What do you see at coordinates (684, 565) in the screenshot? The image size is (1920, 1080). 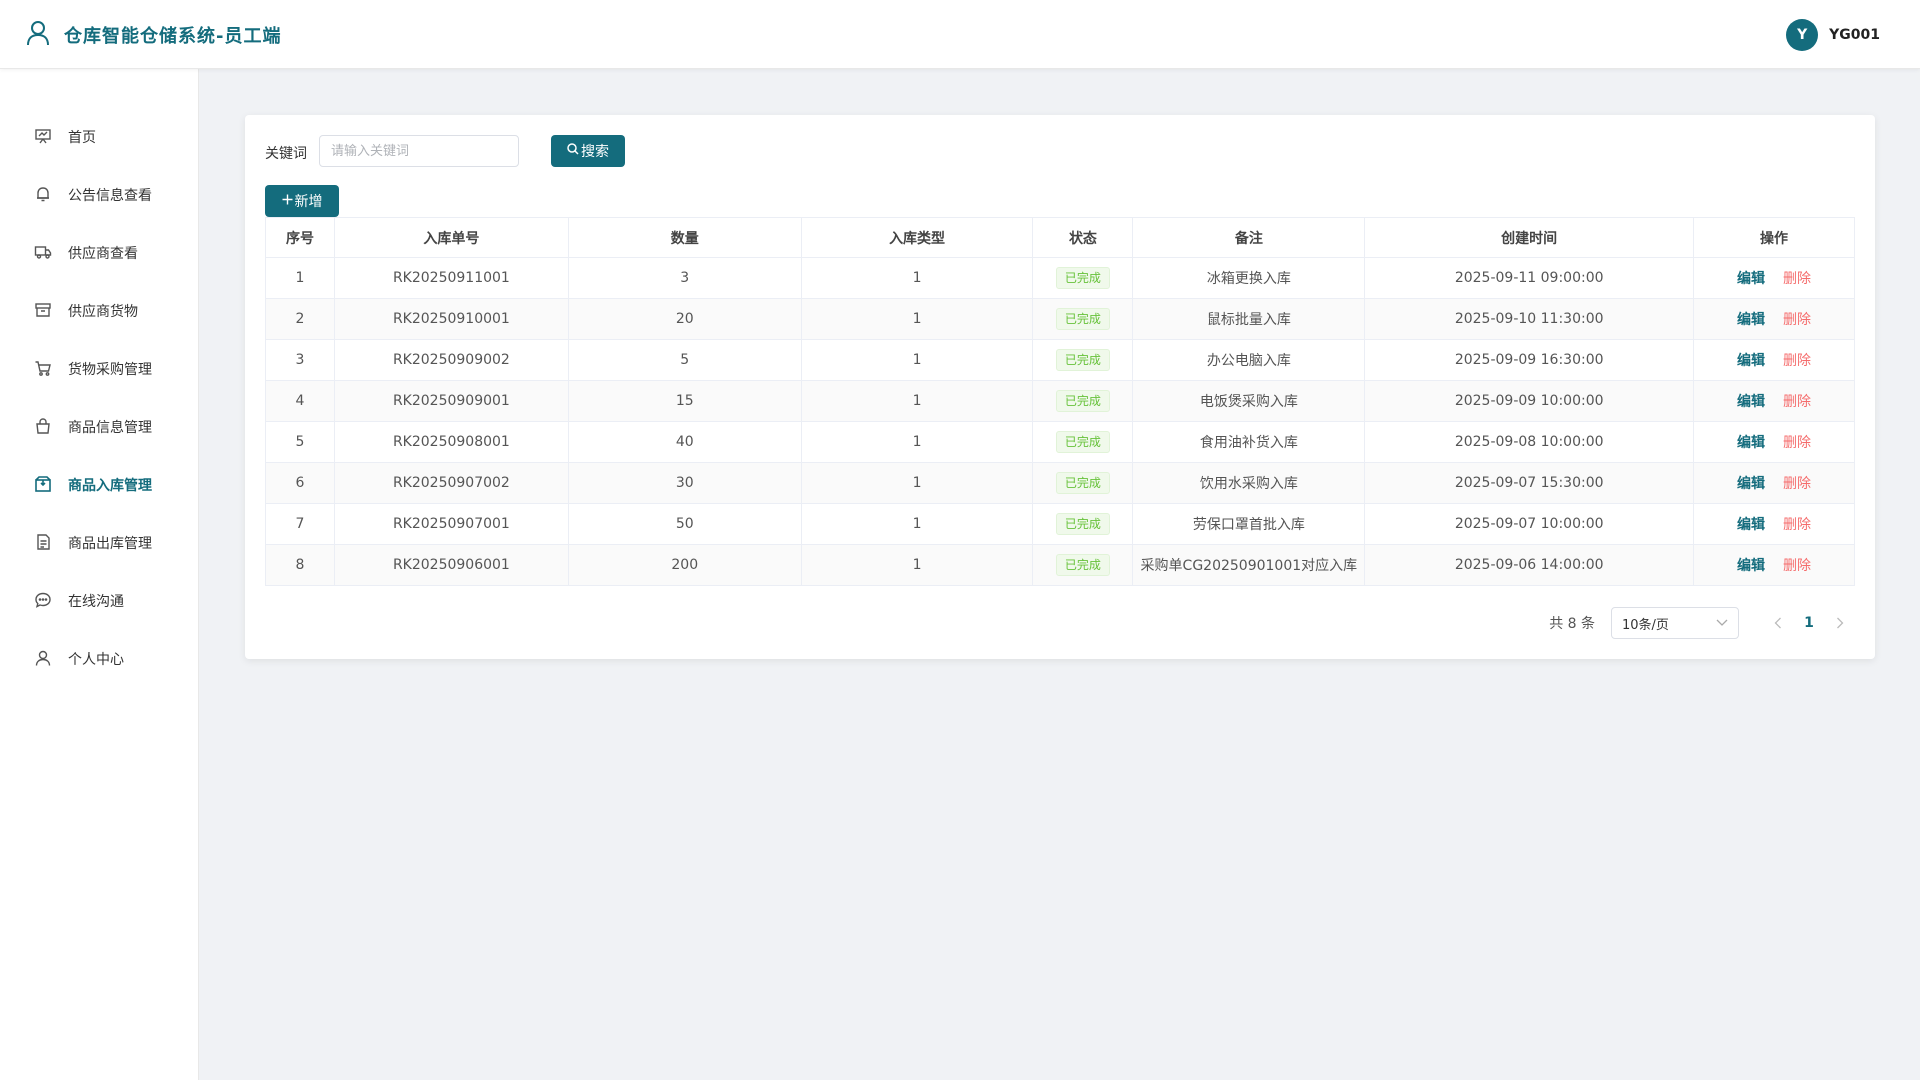 I see `cell-quantity: 200` at bounding box center [684, 565].